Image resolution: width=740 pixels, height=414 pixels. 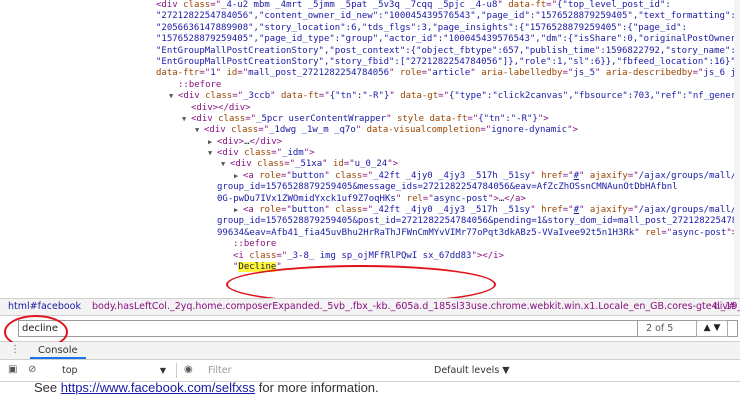 What do you see at coordinates (370, 351) in the screenshot?
I see `drawer-tabs: ⋮ Console` at bounding box center [370, 351].